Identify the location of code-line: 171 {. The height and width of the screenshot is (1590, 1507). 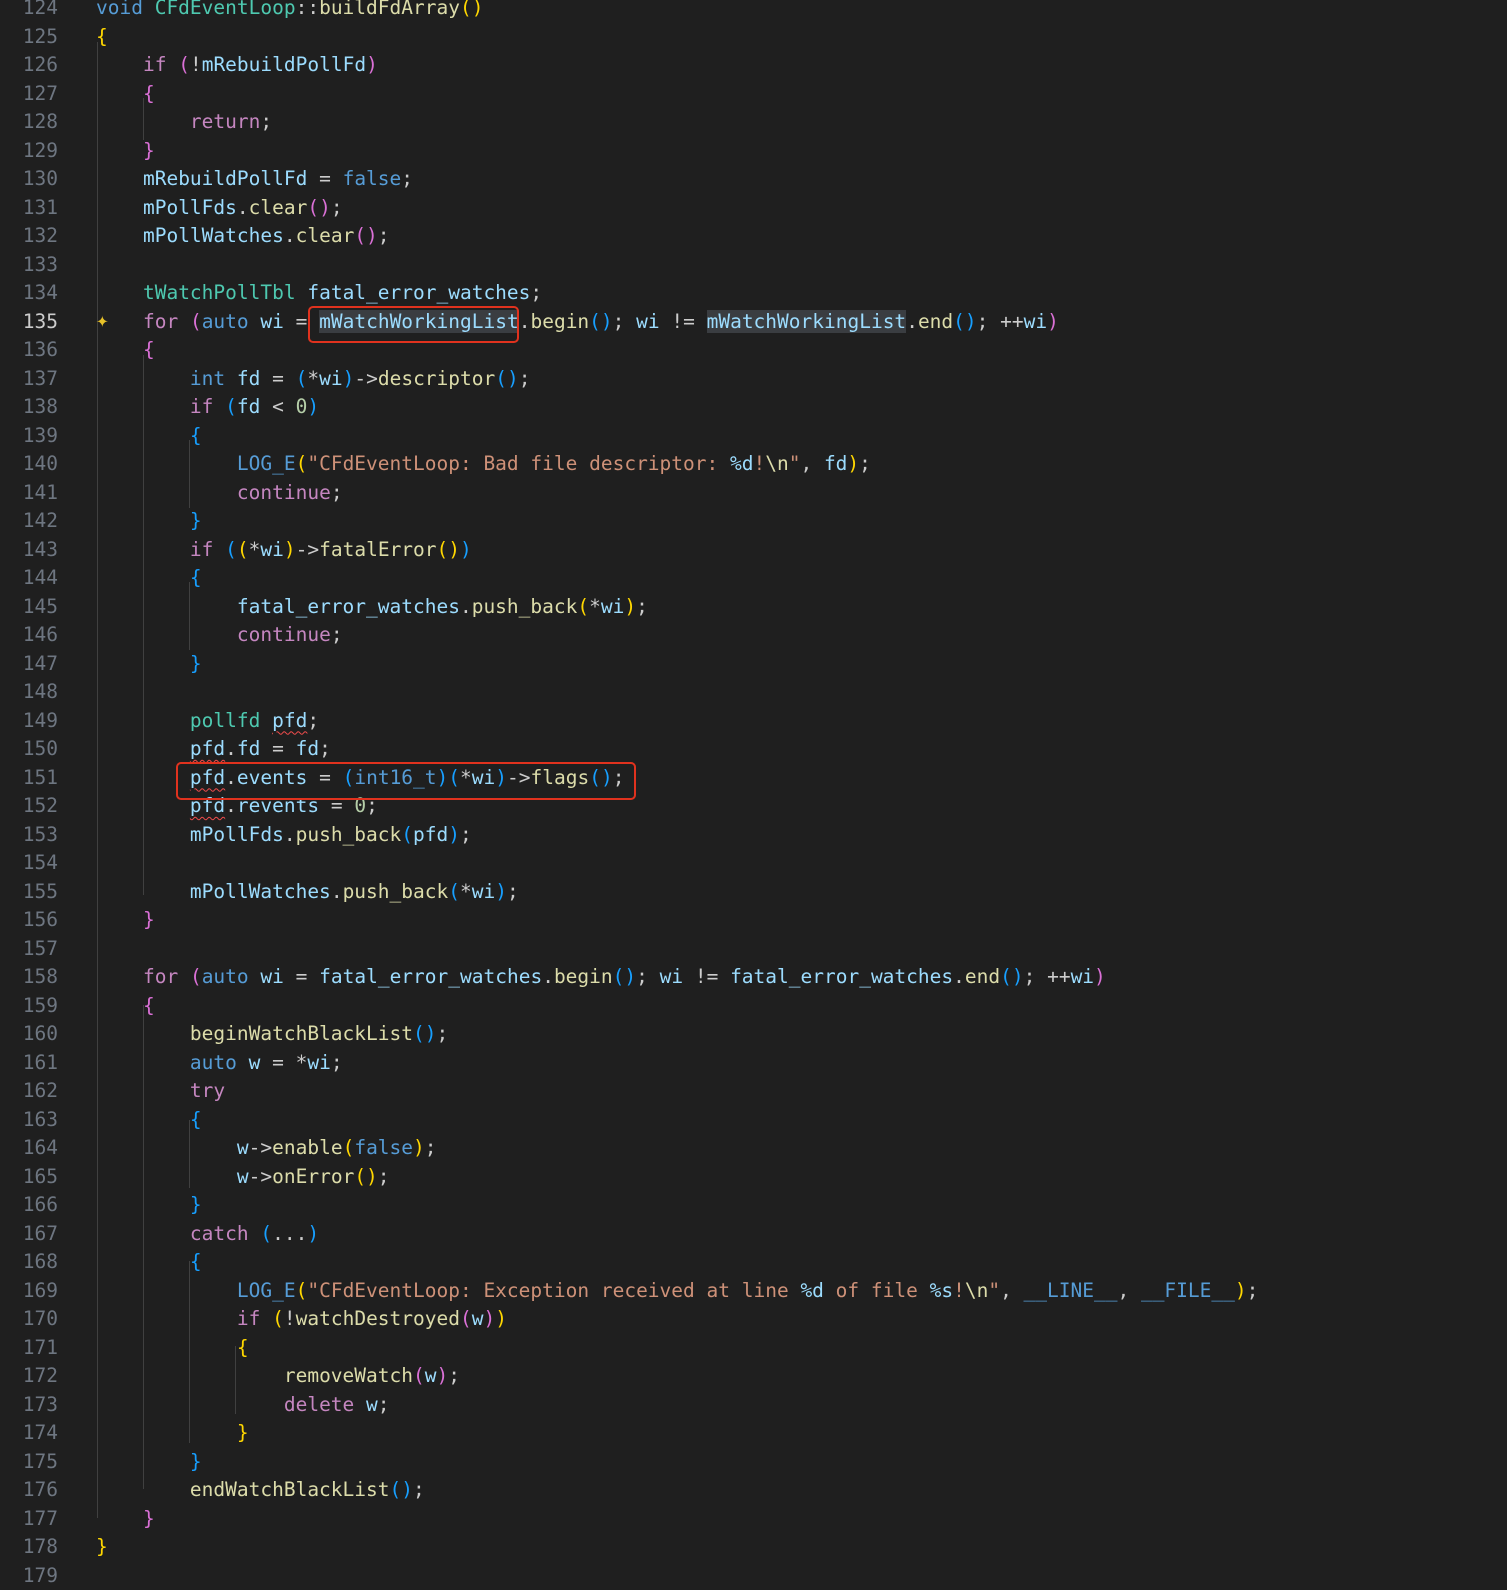
(753, 1348).